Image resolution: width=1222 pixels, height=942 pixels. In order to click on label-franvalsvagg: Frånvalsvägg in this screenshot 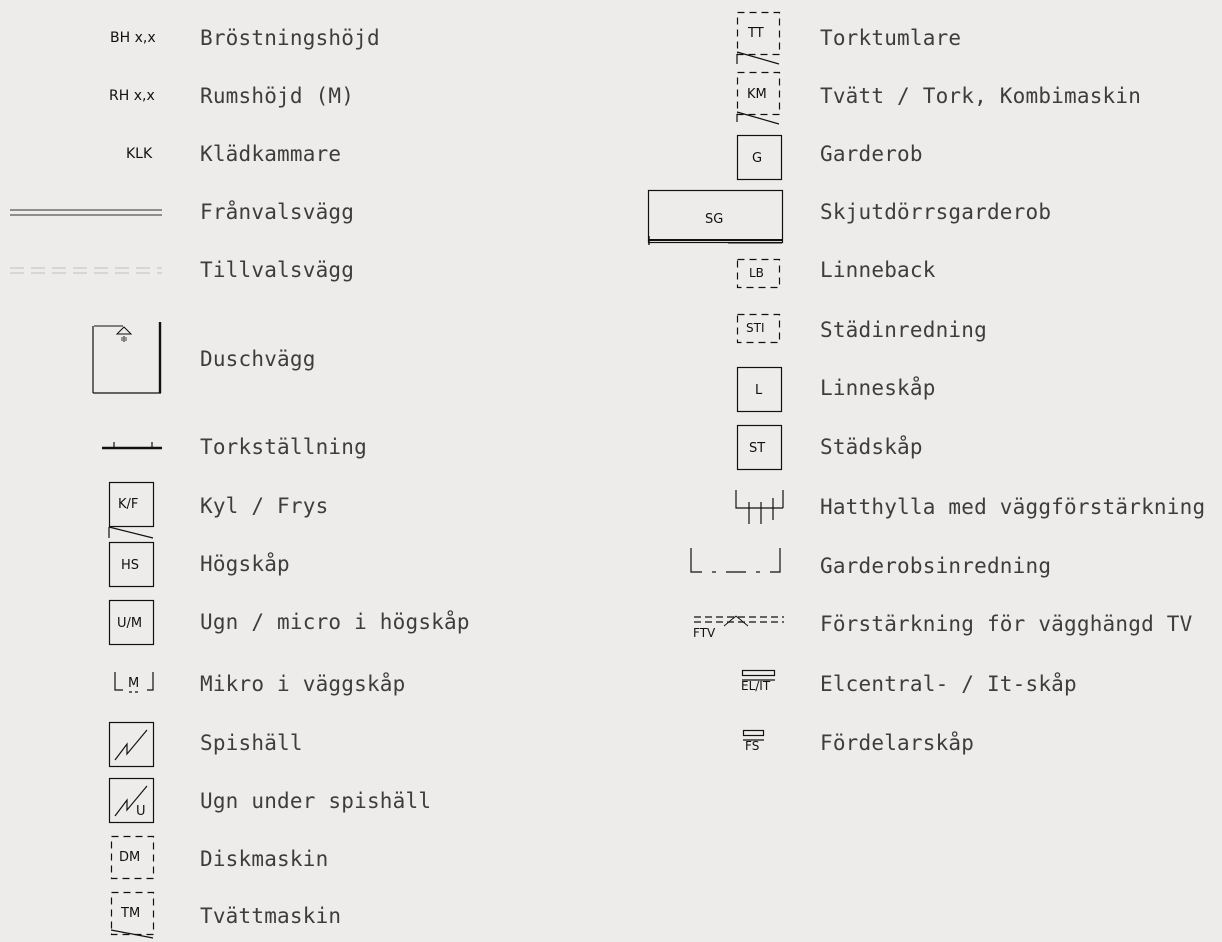, I will do `click(277, 212)`.